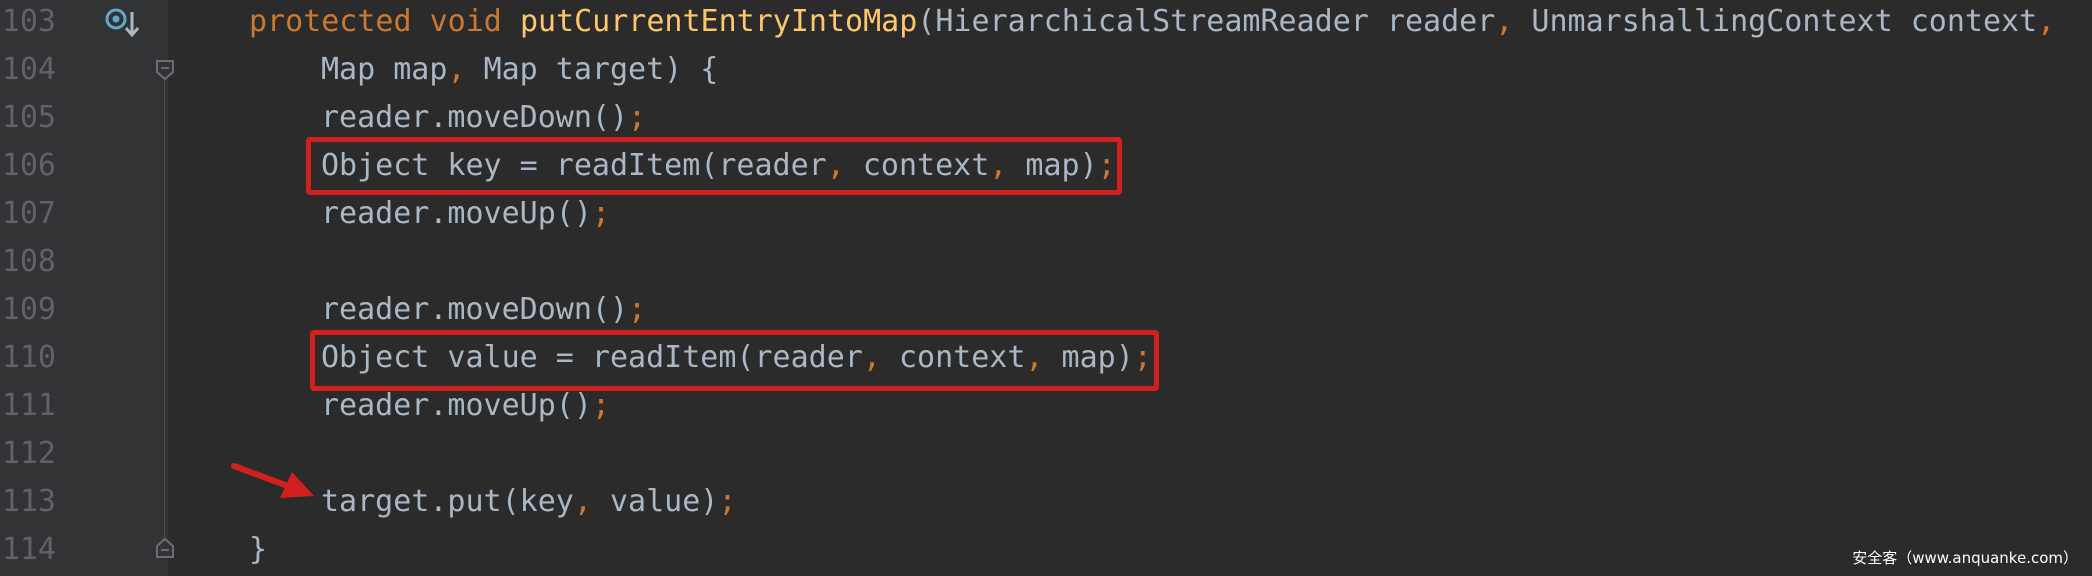 The image size is (2092, 576). What do you see at coordinates (28, 21) in the screenshot?
I see `line-number: 103` at bounding box center [28, 21].